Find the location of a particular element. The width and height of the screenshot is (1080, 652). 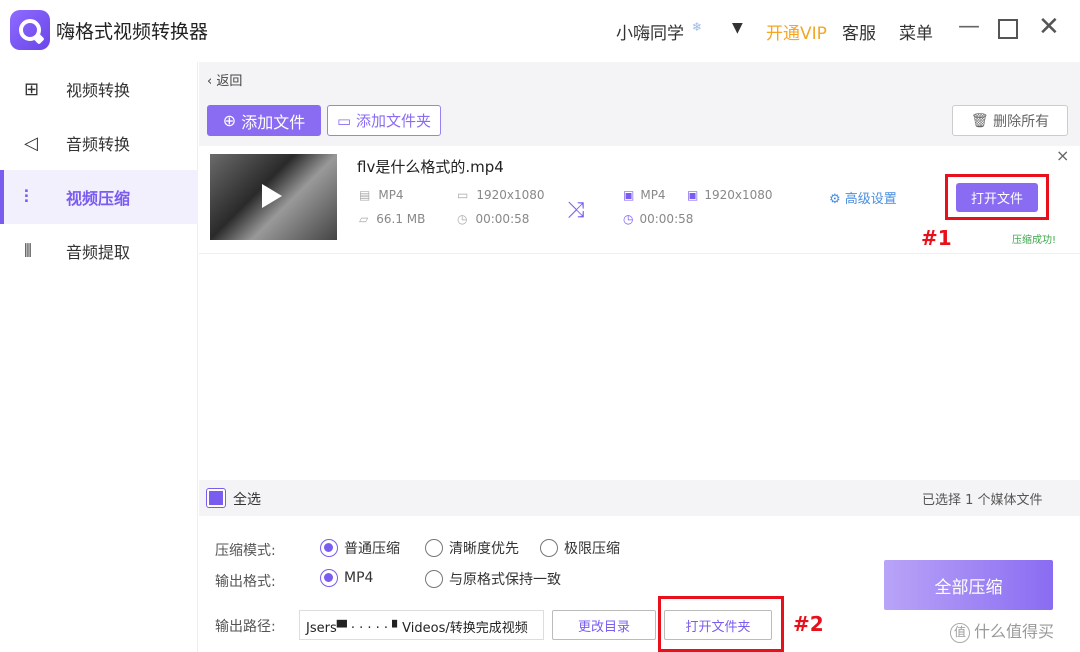

watermark-text: 什么值得买 is located at coordinates (1014, 631).